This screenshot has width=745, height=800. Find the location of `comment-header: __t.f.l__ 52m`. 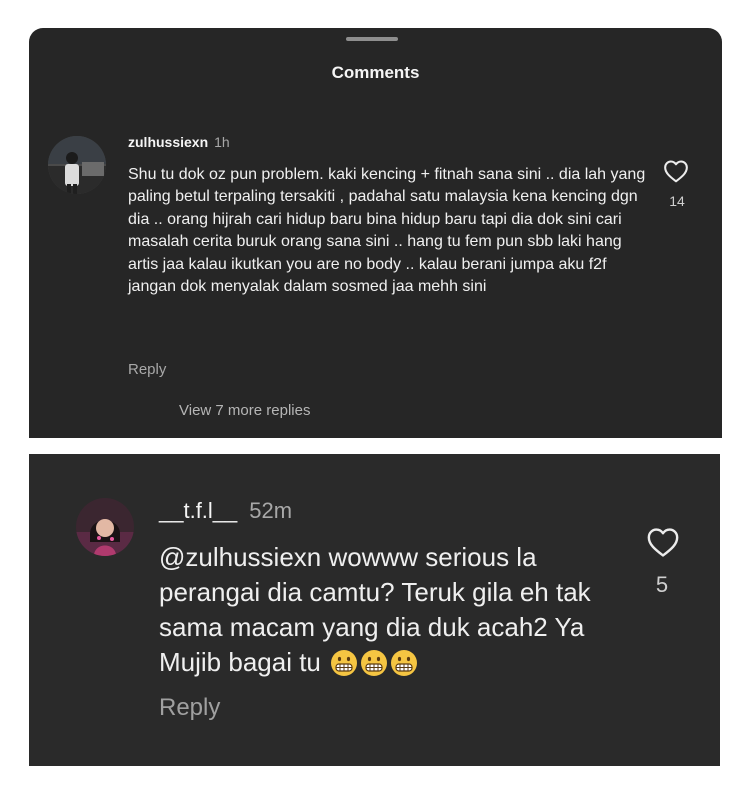

comment-header: __t.f.l__ 52m is located at coordinates (225, 511).